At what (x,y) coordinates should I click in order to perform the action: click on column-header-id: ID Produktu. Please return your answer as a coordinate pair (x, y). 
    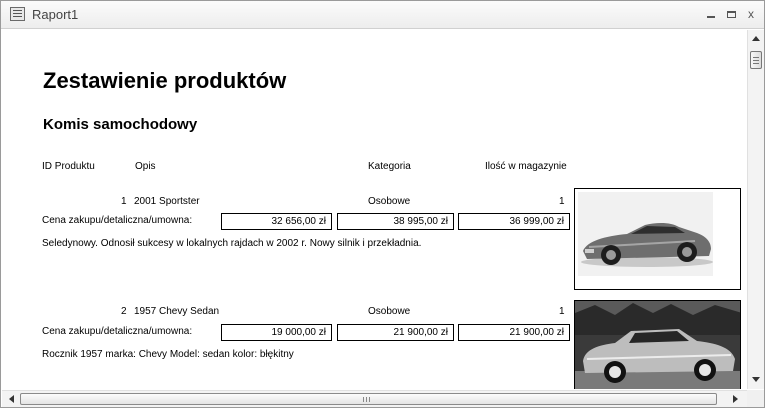
    Looking at the image, I should click on (68, 166).